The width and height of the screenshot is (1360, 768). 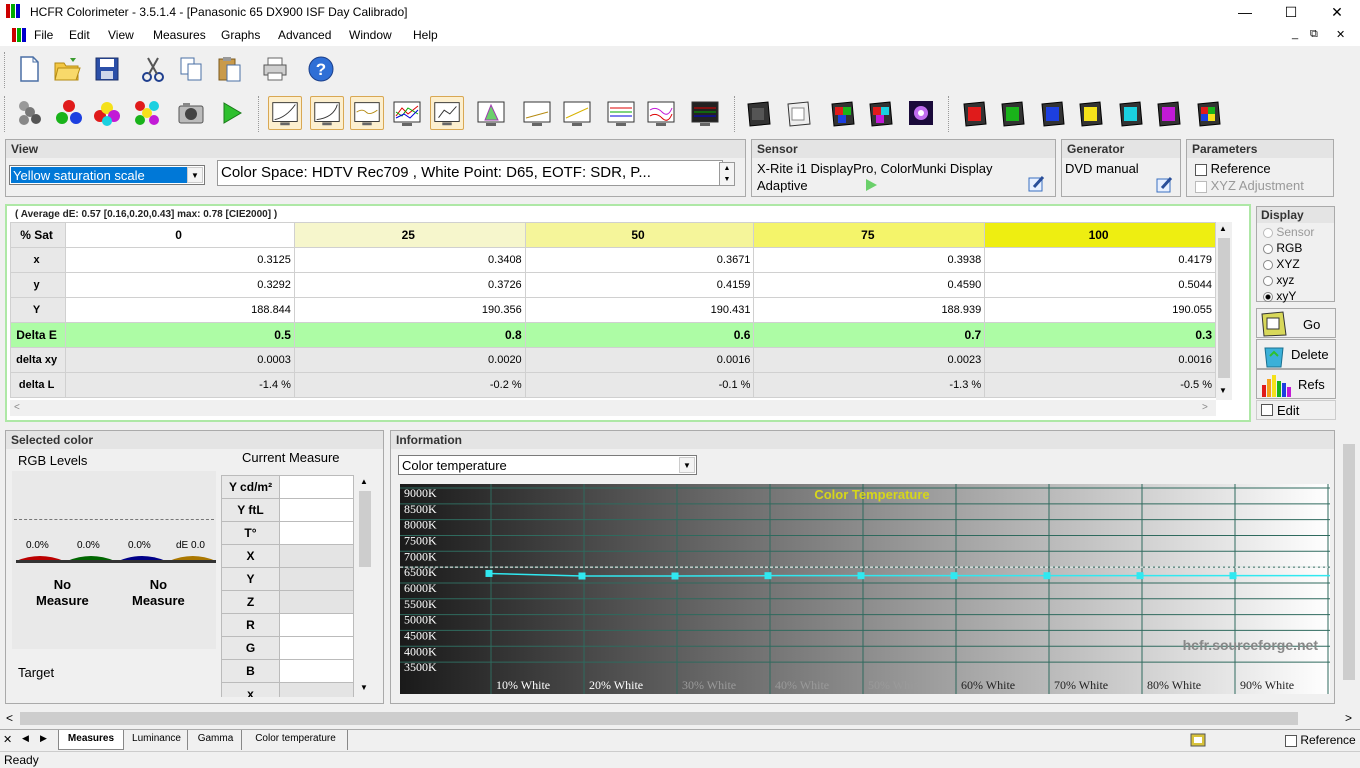 What do you see at coordinates (25, 738) in the screenshot?
I see `tab-prev-icon: ◀` at bounding box center [25, 738].